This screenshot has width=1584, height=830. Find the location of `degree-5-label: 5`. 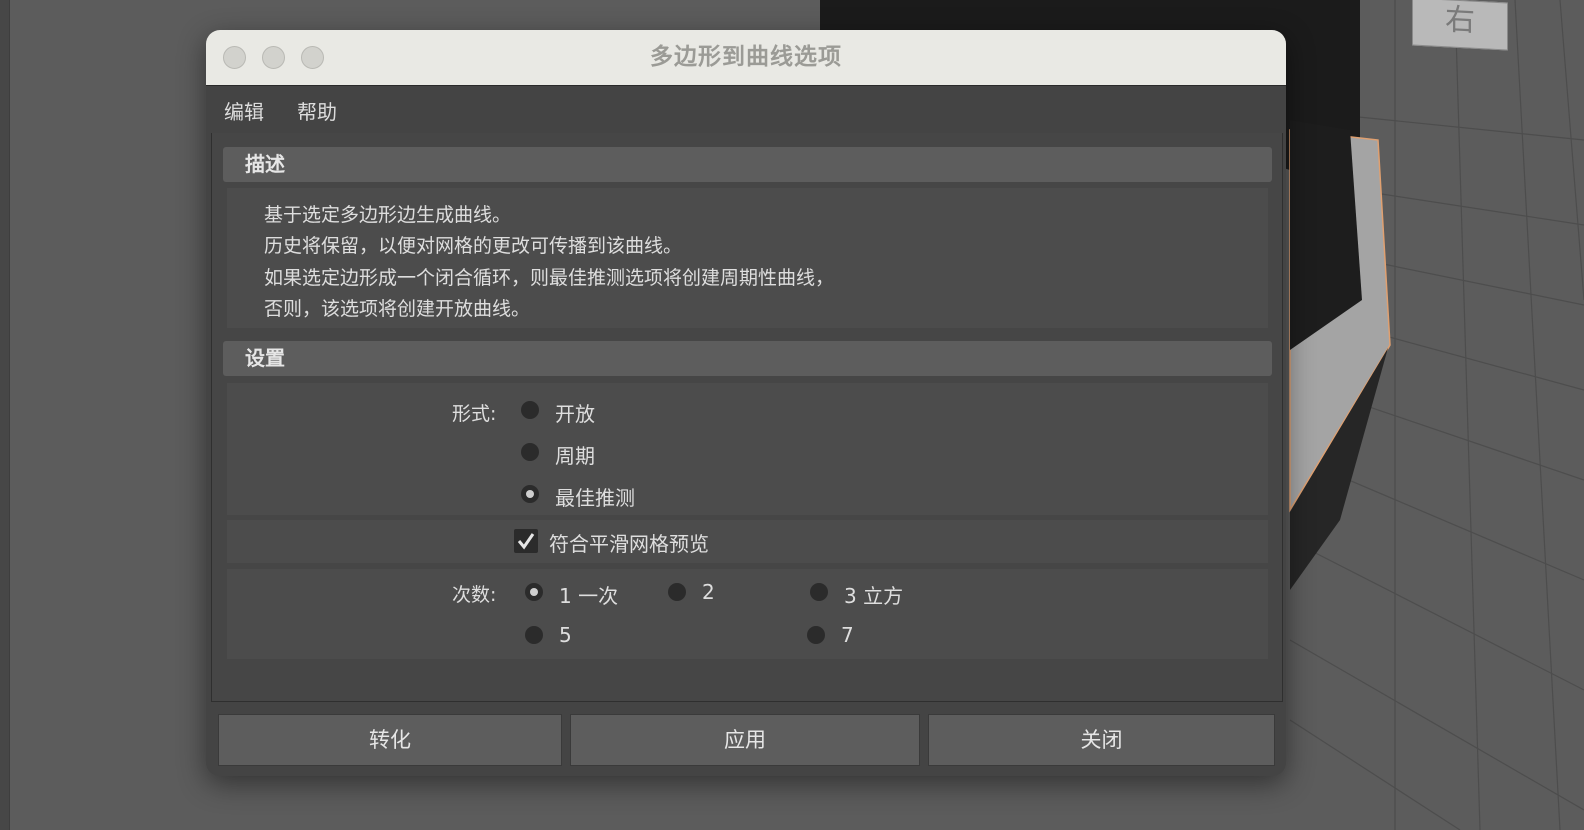

degree-5-label: 5 is located at coordinates (565, 635).